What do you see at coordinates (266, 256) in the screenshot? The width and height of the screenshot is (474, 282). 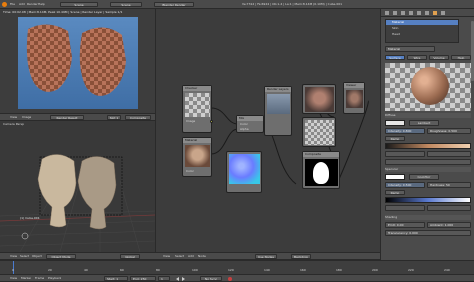 I see `use-nodes-toggle: Use Nodes` at bounding box center [266, 256].